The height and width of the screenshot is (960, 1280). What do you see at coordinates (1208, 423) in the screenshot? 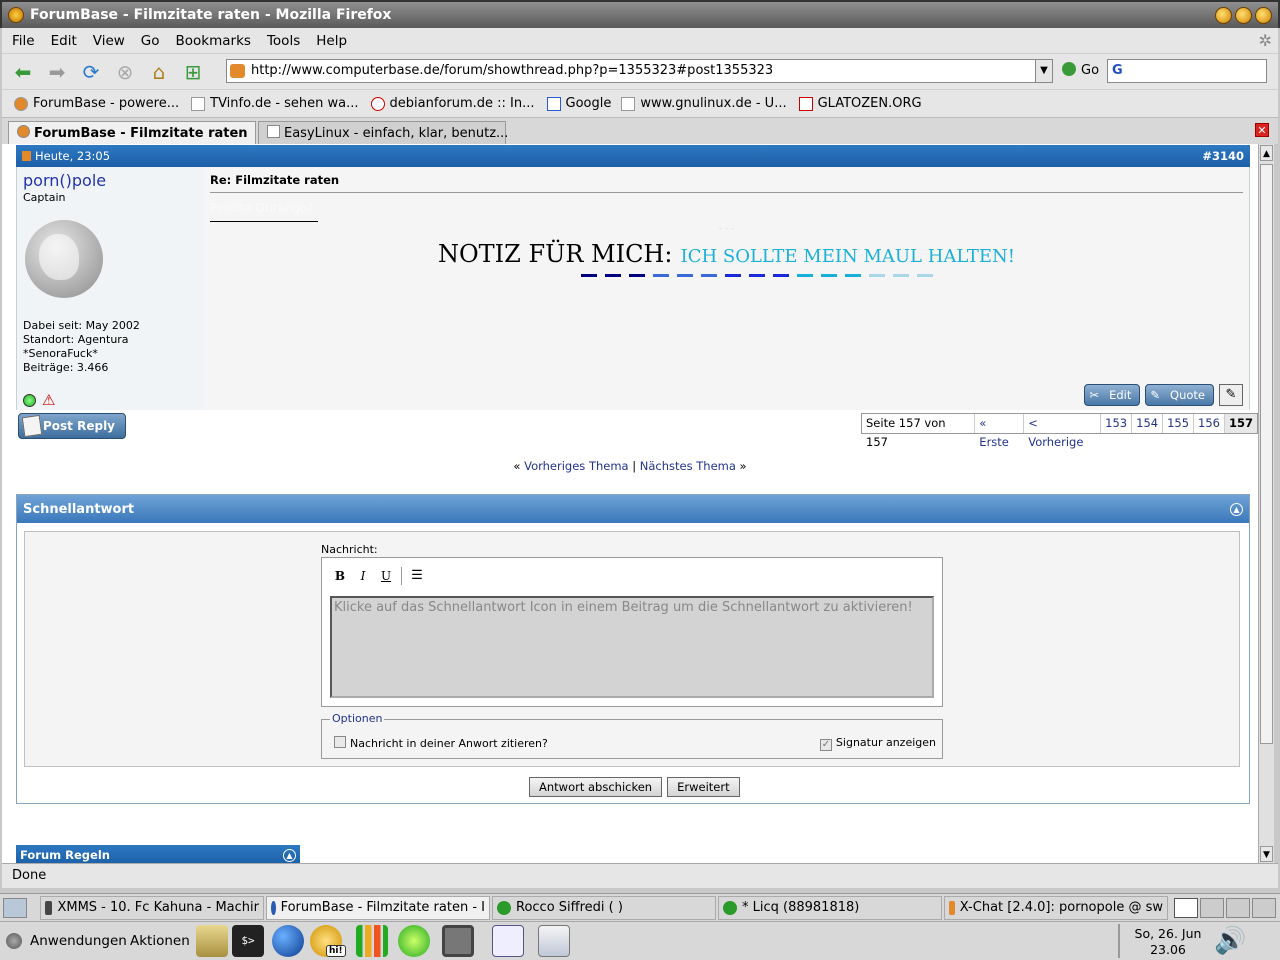
I see `page-156: 156` at bounding box center [1208, 423].